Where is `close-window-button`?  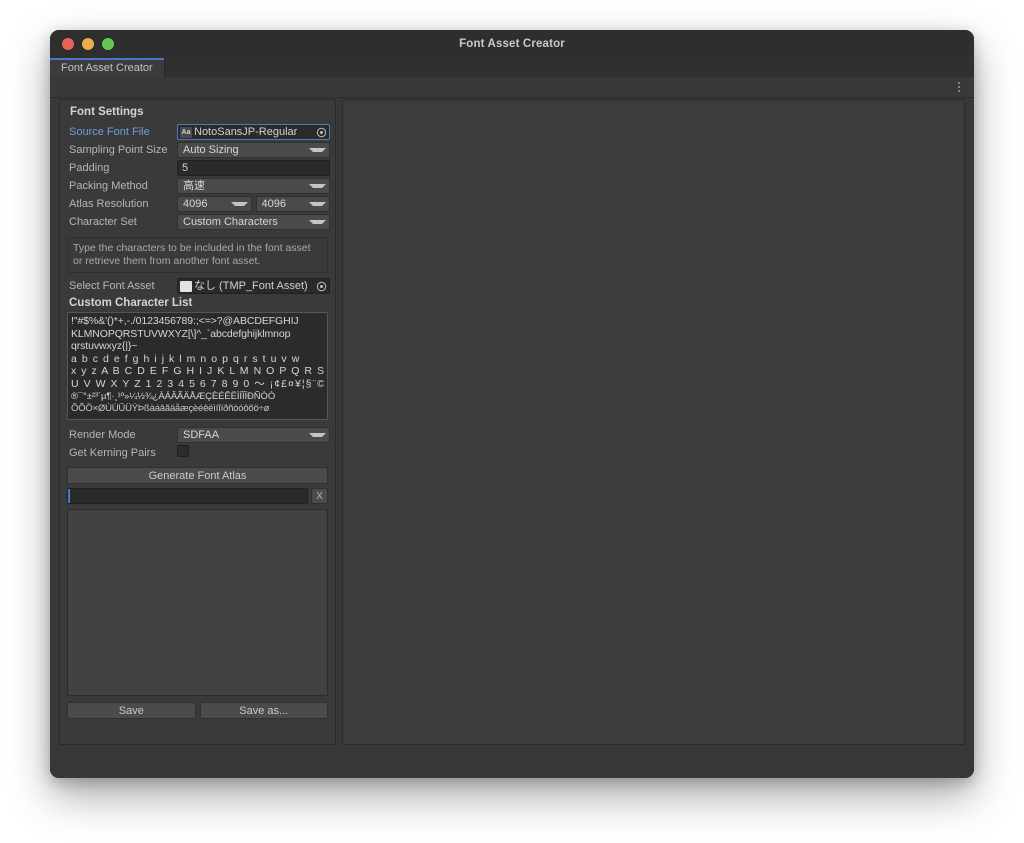 close-window-button is located at coordinates (68, 44).